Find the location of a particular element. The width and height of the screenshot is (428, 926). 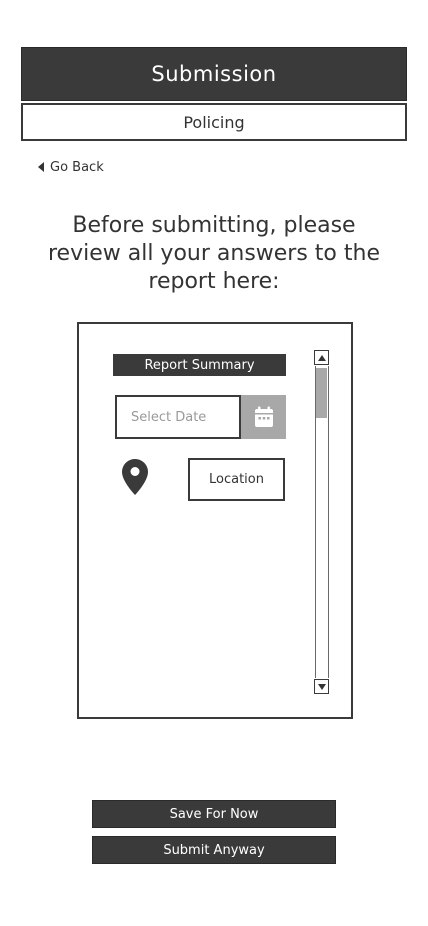

select-date-placeholder: Select Date is located at coordinates (169, 417).